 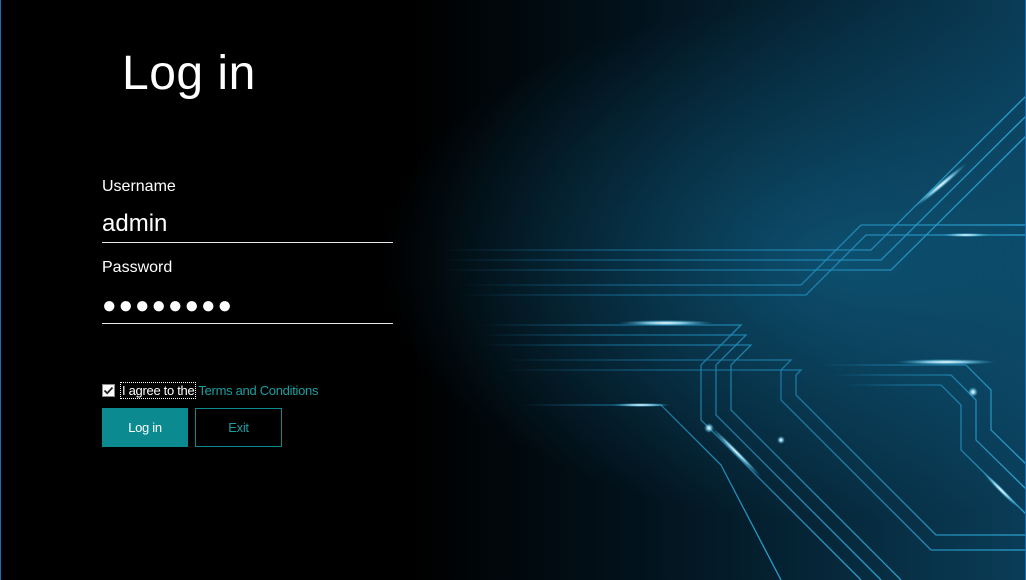 I want to click on password-label: Password, so click(x=137, y=267).